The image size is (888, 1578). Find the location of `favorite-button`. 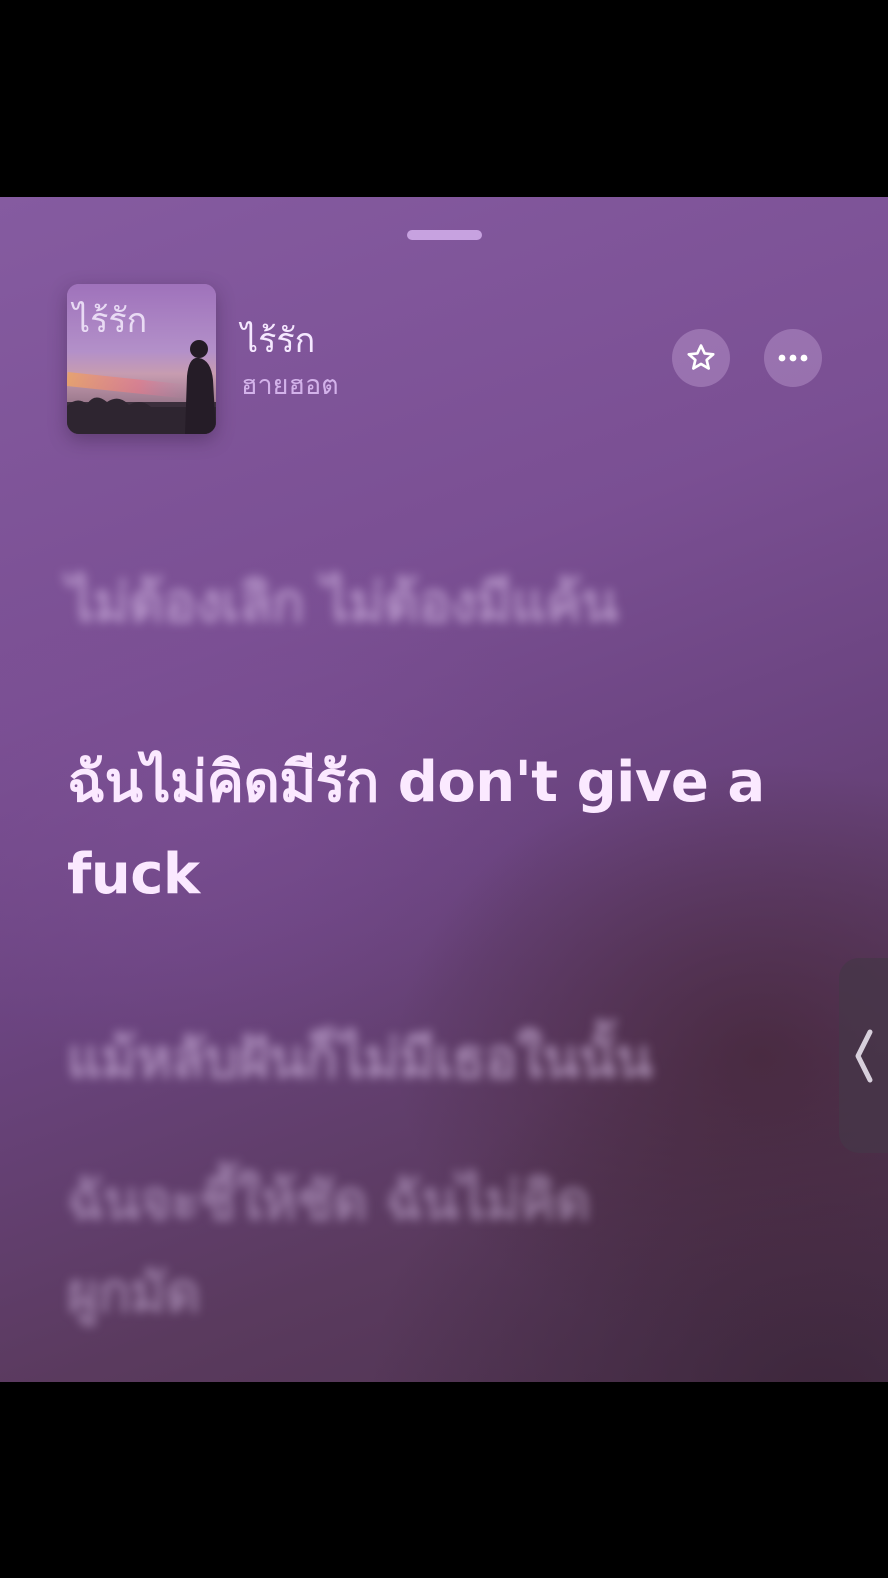

favorite-button is located at coordinates (701, 358).